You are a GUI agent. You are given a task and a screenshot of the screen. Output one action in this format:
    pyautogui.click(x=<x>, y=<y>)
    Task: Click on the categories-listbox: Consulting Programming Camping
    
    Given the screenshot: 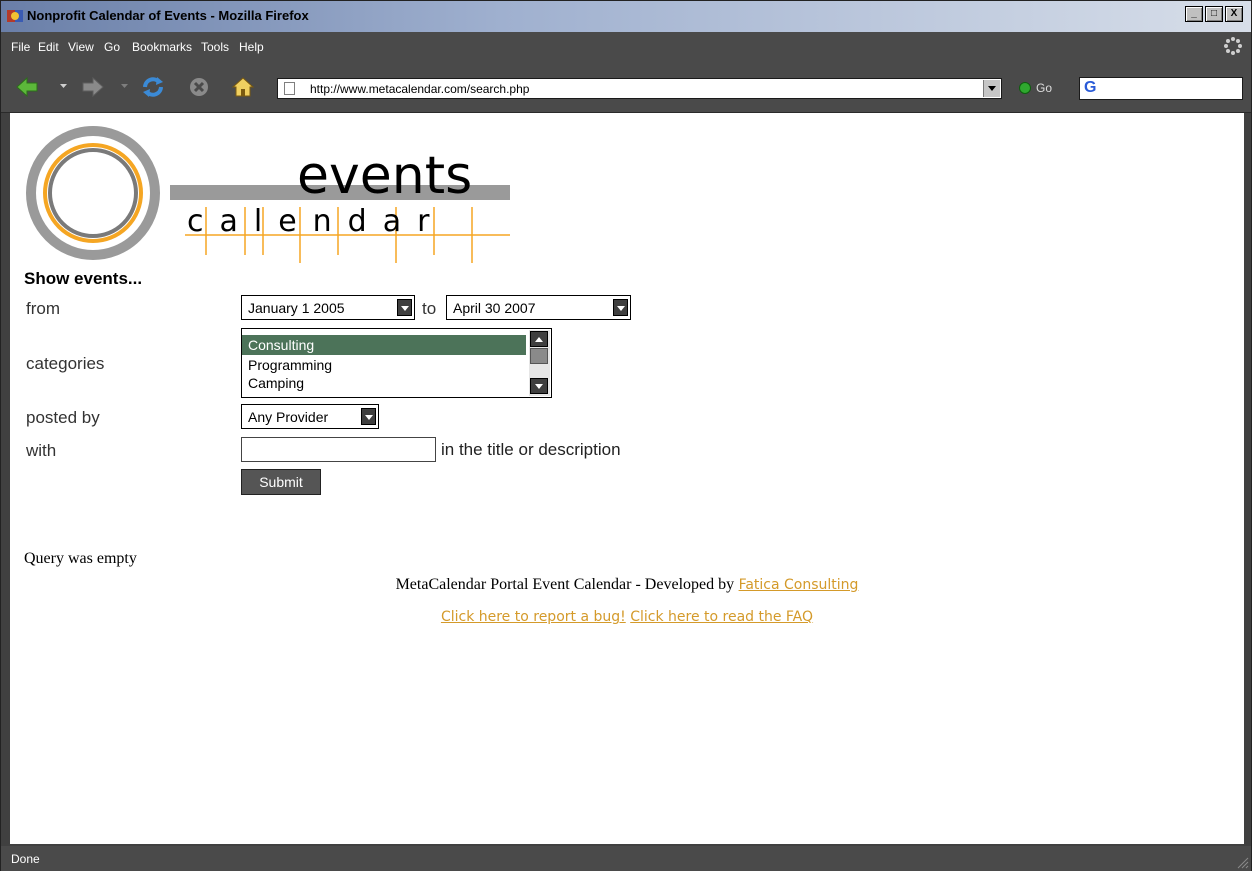 What is the action you would take?
    pyautogui.click(x=396, y=363)
    